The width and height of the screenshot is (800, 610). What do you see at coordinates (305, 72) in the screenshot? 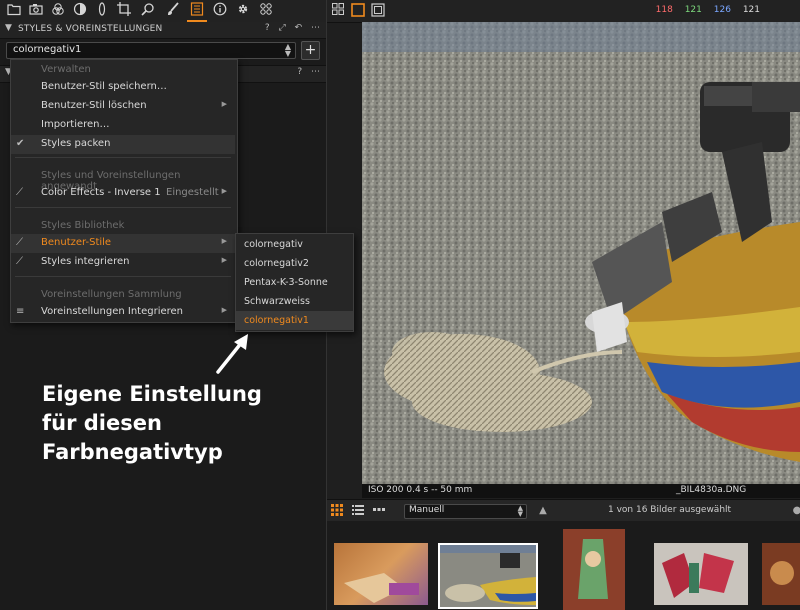
I see `panel-header-icons: ? ⋯` at bounding box center [305, 72].